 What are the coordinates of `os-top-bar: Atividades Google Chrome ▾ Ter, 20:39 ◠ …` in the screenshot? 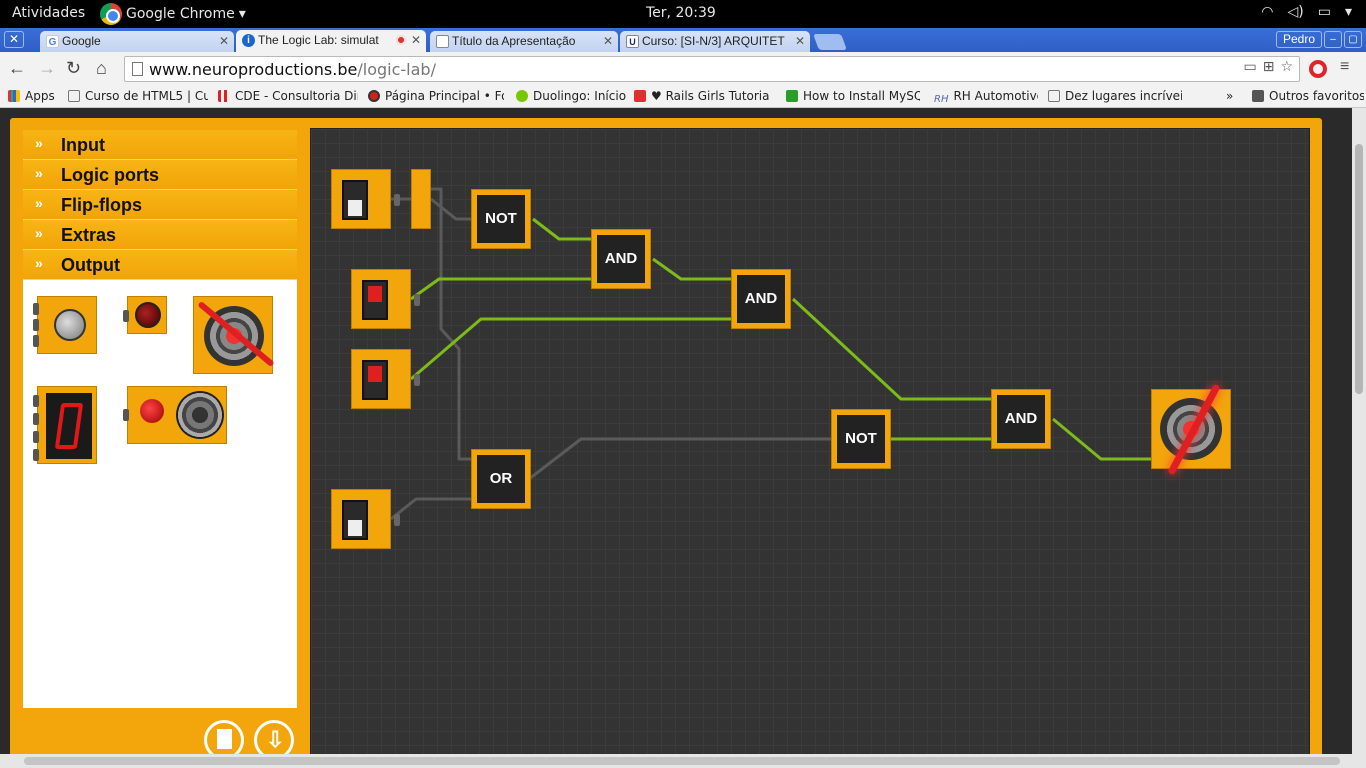 It's located at (683, 14).